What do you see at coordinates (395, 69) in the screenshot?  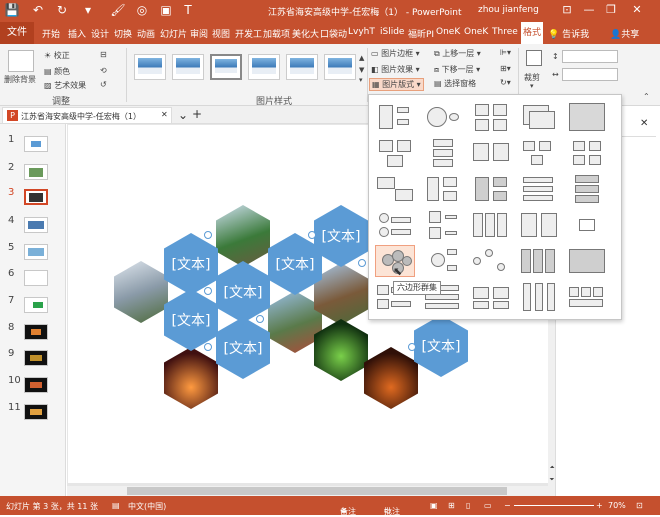 I see `picture-effects-button: ◧ 图片效果 ▾` at bounding box center [395, 69].